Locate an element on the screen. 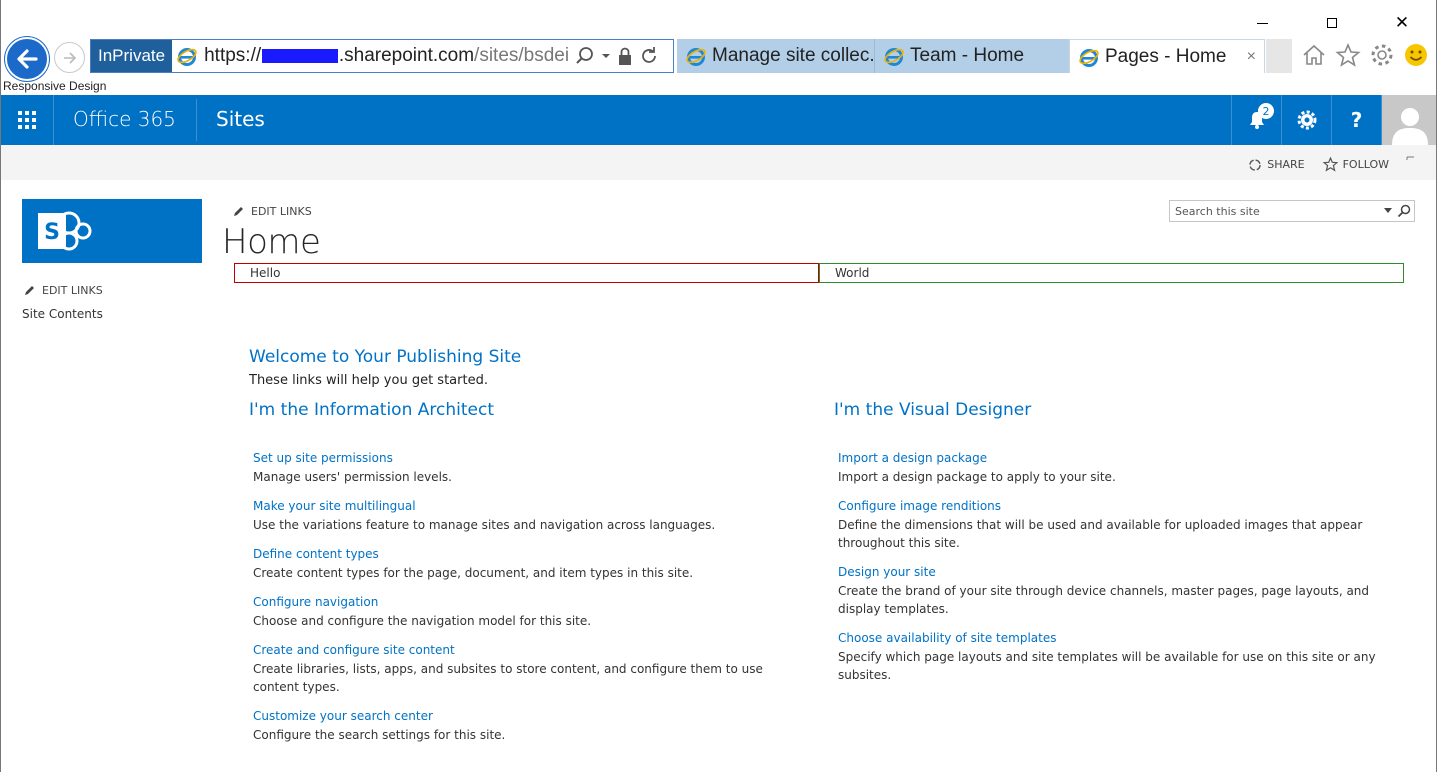  user-avatar is located at coordinates (1409, 120).